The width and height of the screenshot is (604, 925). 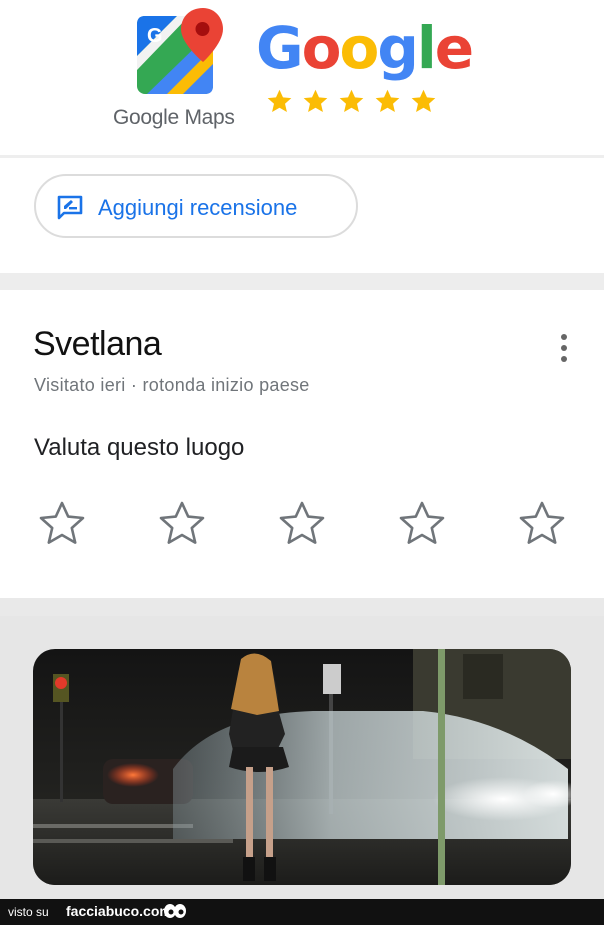 What do you see at coordinates (155, 36) in the screenshot?
I see `svg-text: G` at bounding box center [155, 36].